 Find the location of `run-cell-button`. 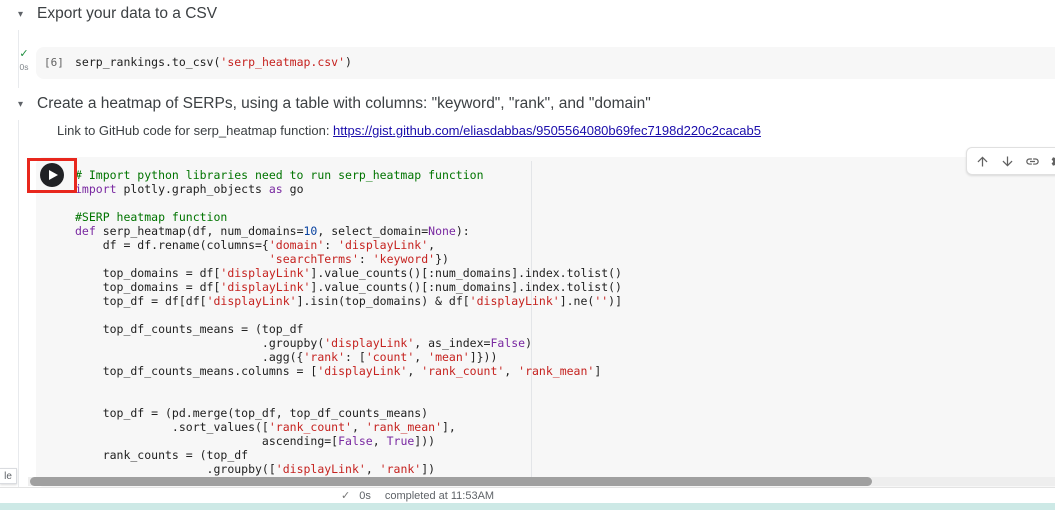

run-cell-button is located at coordinates (52, 175).